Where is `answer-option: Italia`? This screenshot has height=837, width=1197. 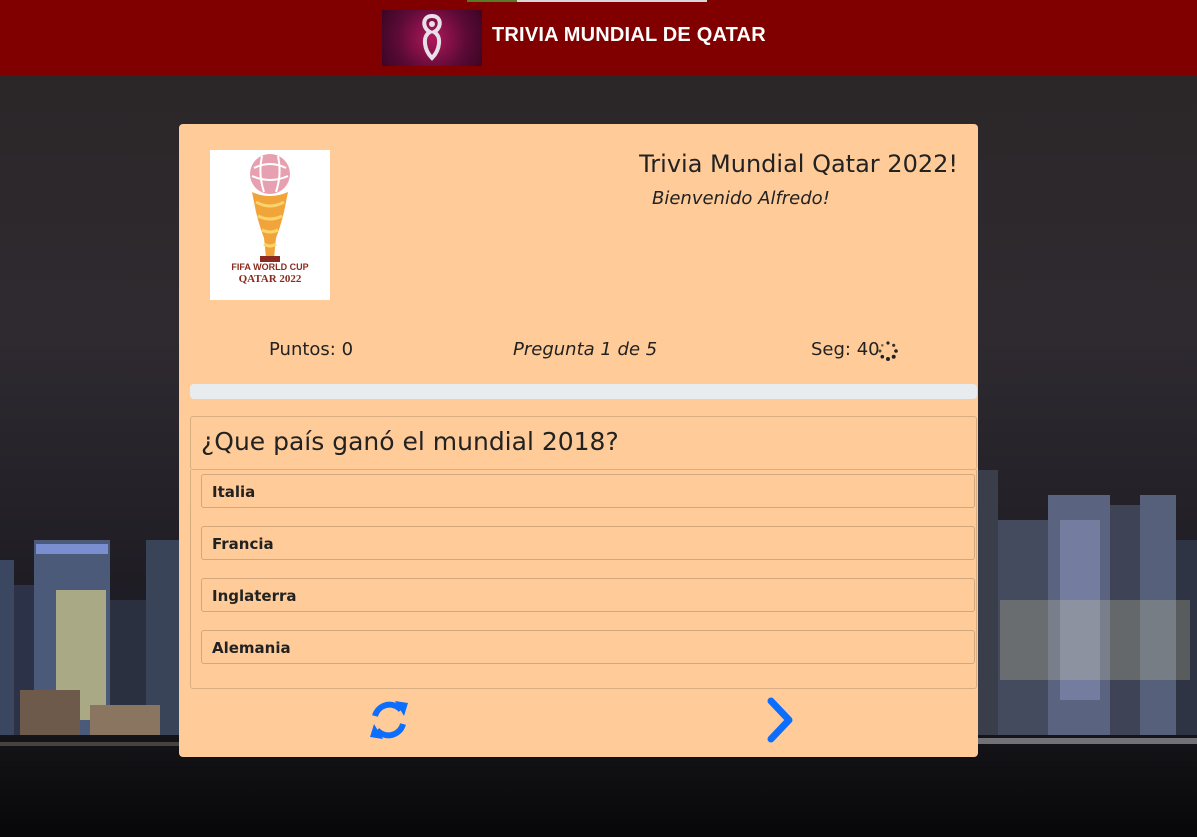
answer-option: Italia is located at coordinates (588, 491).